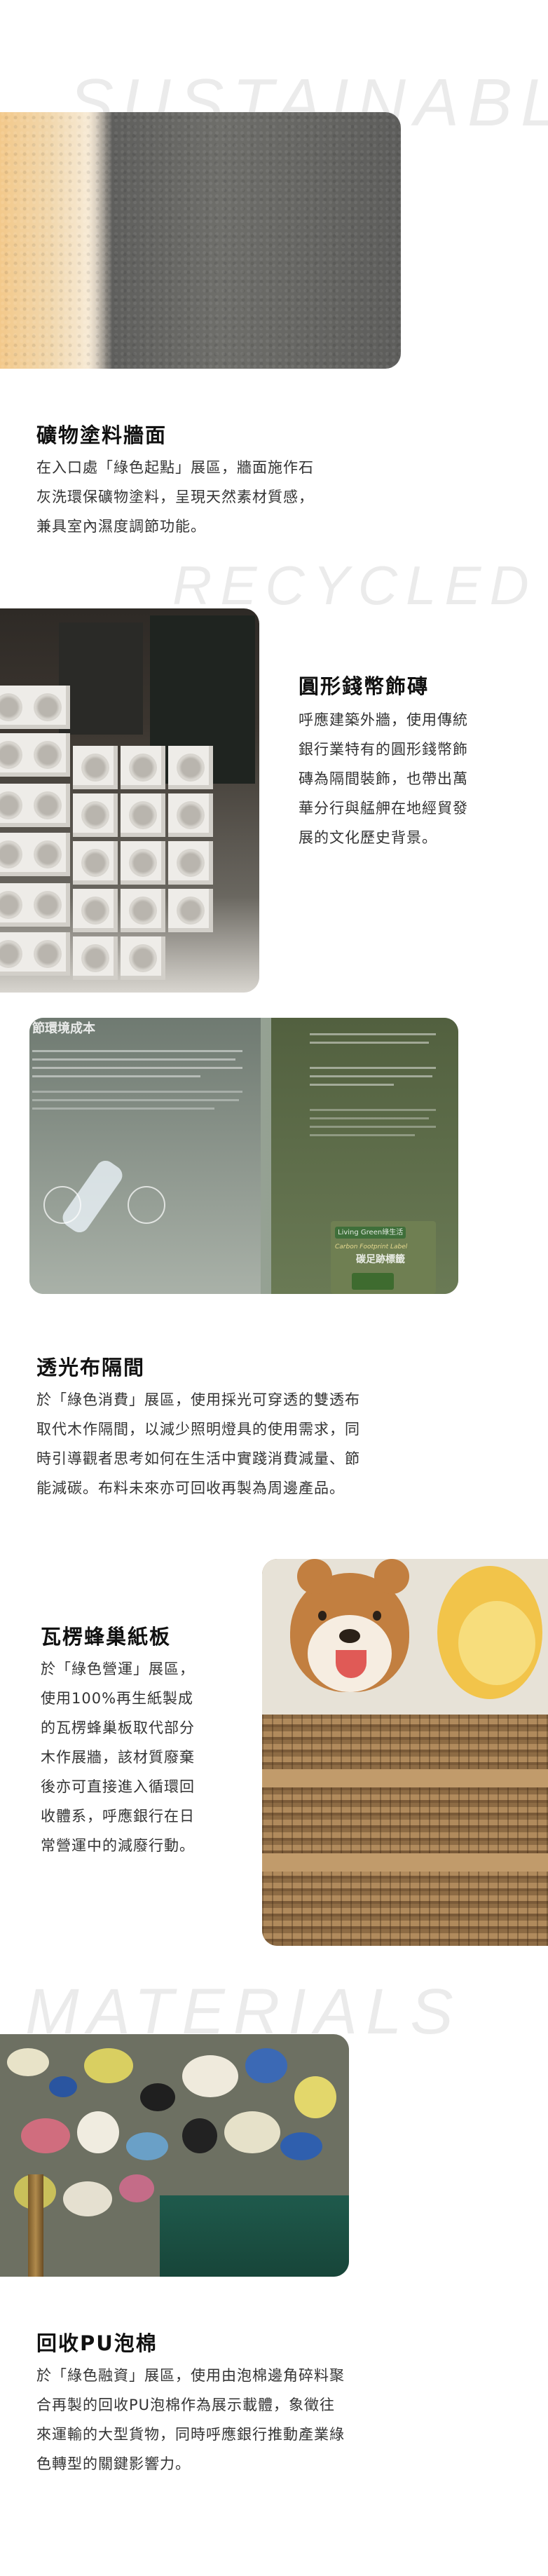 The width and height of the screenshot is (548, 2576). I want to click on label-title-text: 碳足跡標籤, so click(380, 1259).